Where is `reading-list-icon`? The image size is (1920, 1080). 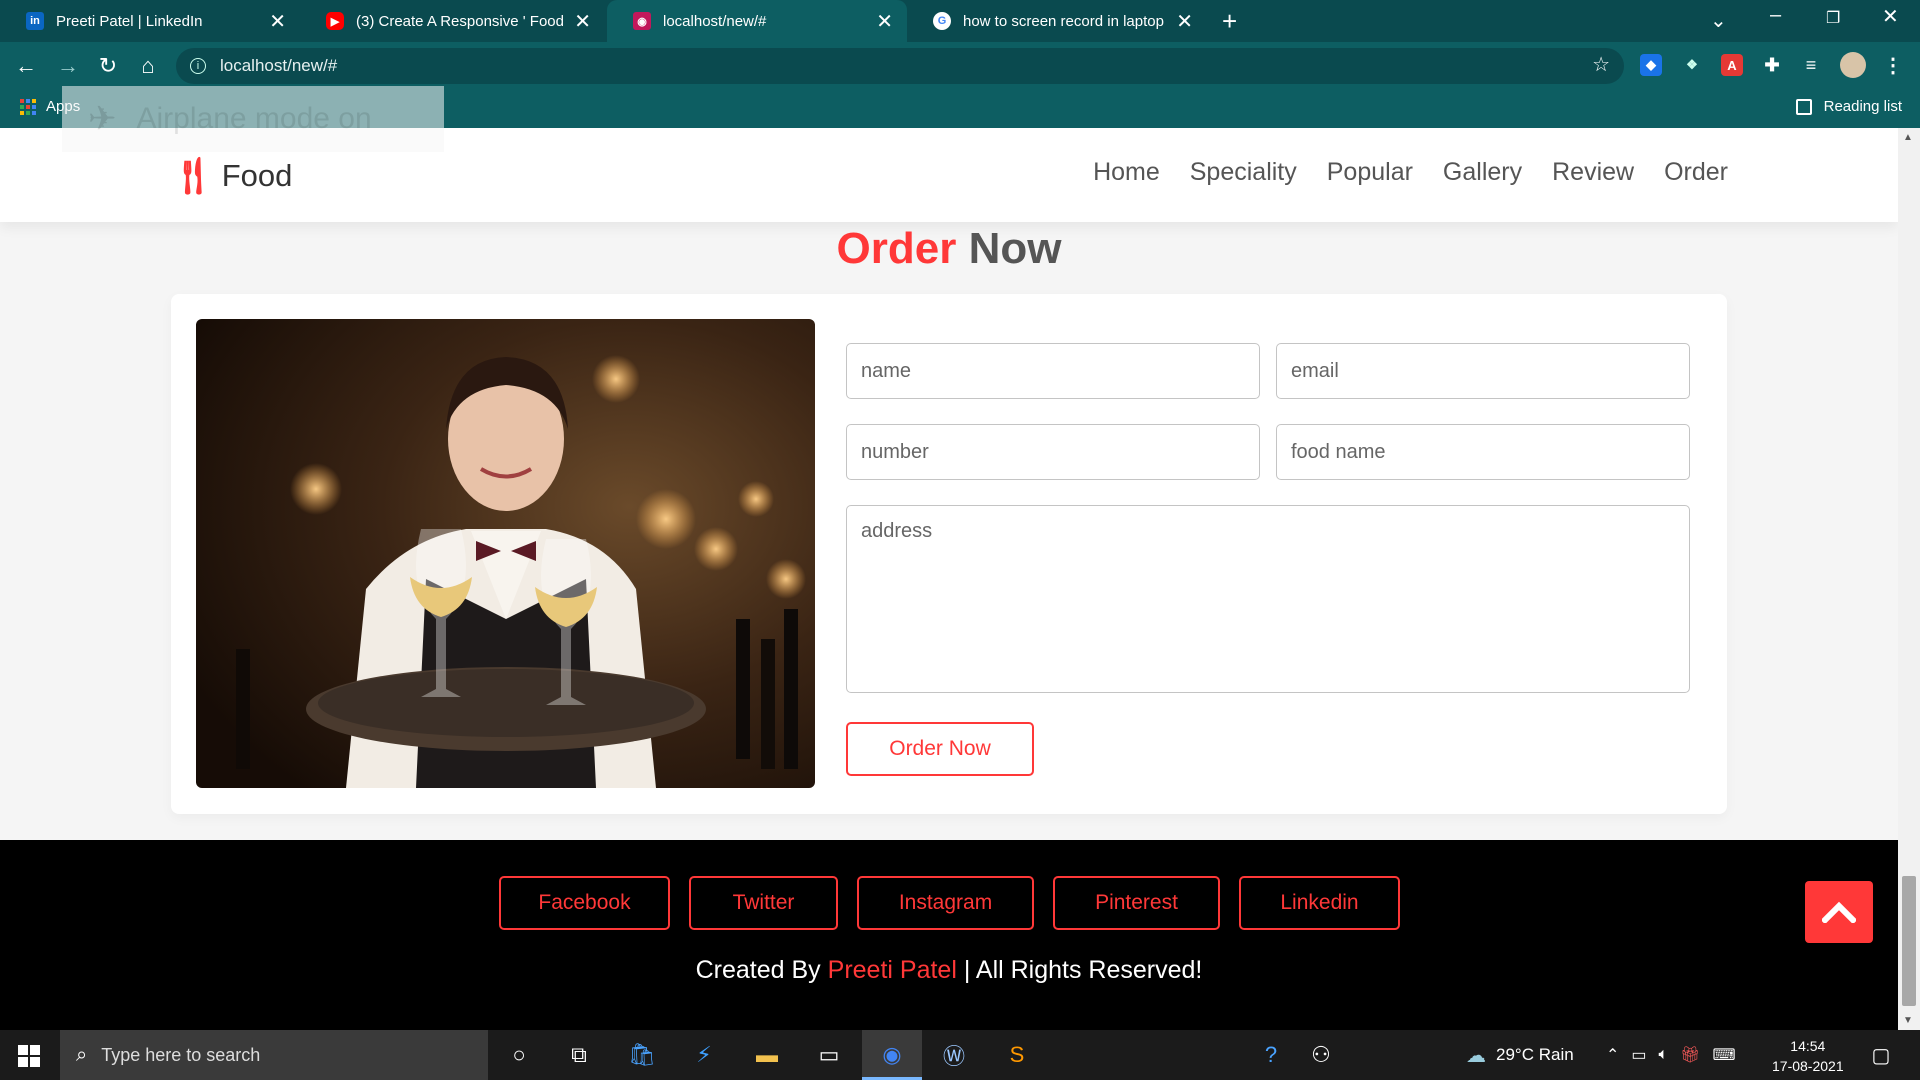
reading-list-icon is located at coordinates (1803, 106).